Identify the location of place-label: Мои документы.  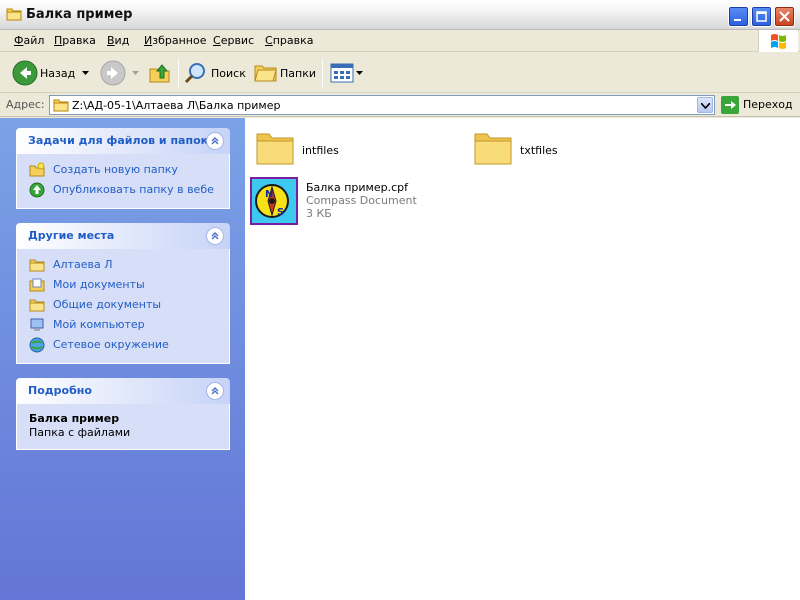
(99, 284).